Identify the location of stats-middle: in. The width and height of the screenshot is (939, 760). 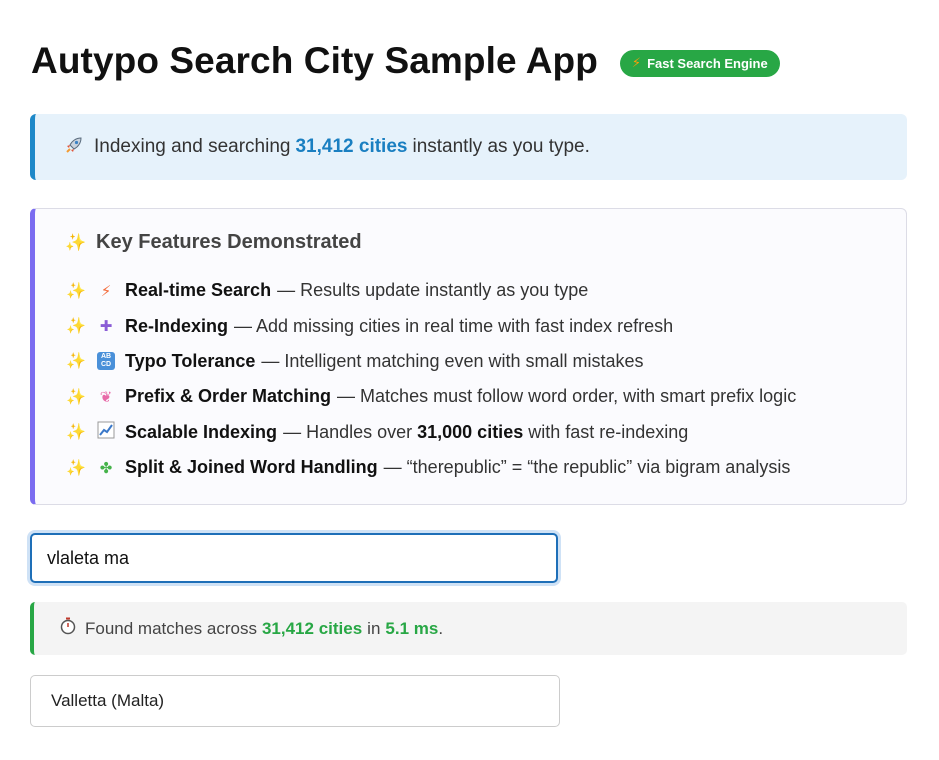
(374, 628).